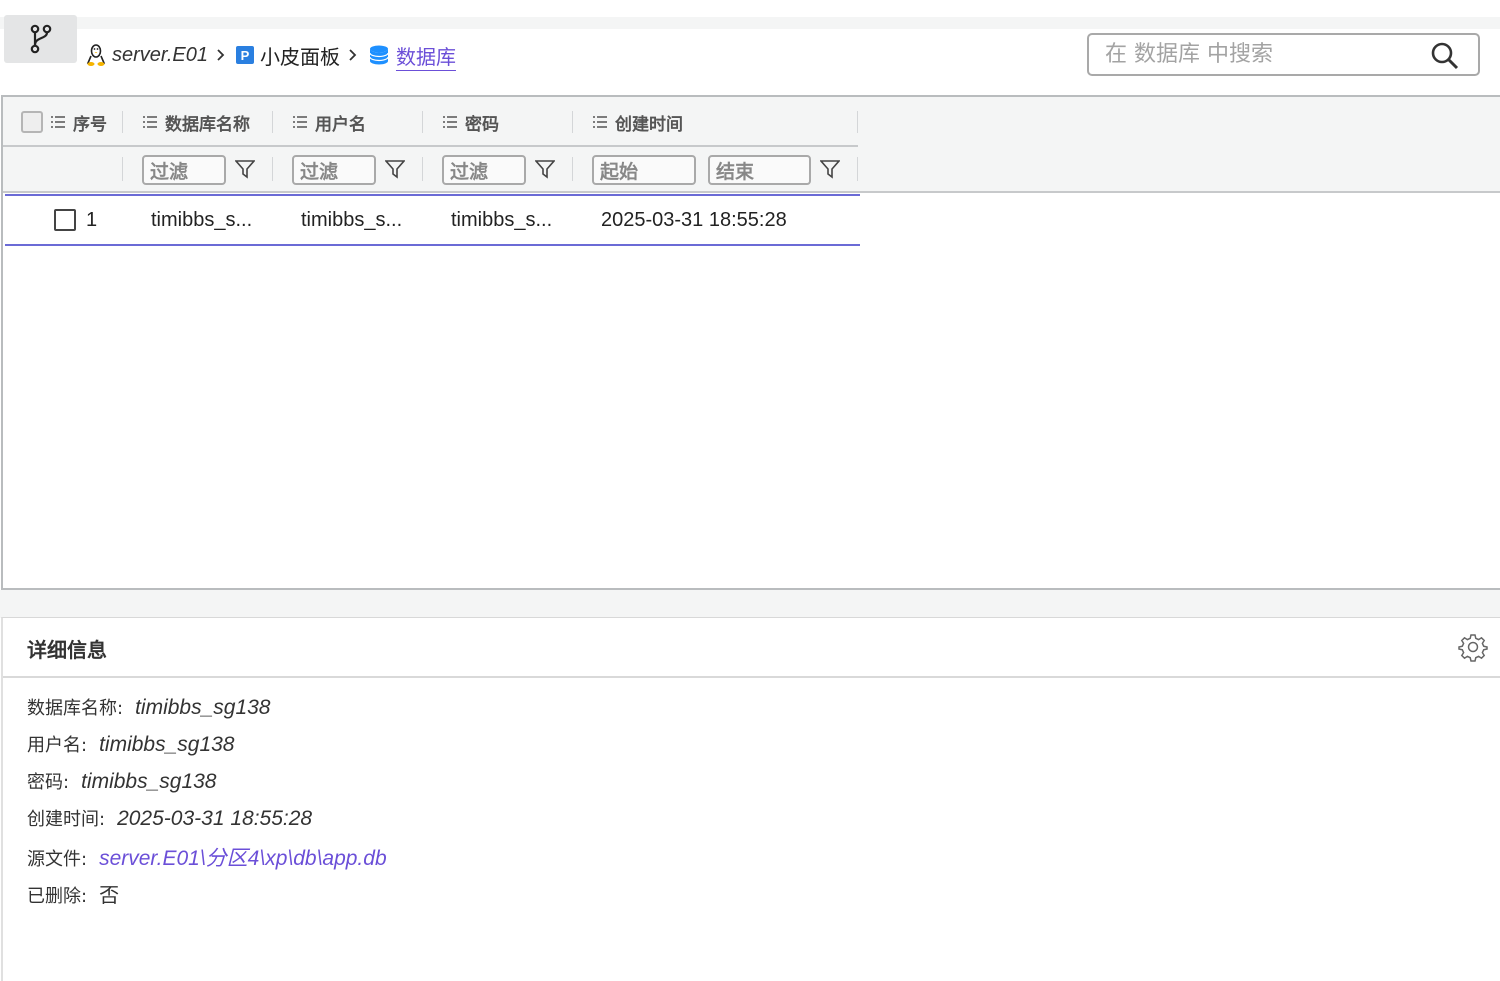 This screenshot has width=1500, height=981. What do you see at coordinates (90, 124) in the screenshot?
I see `header-index-label: 序号` at bounding box center [90, 124].